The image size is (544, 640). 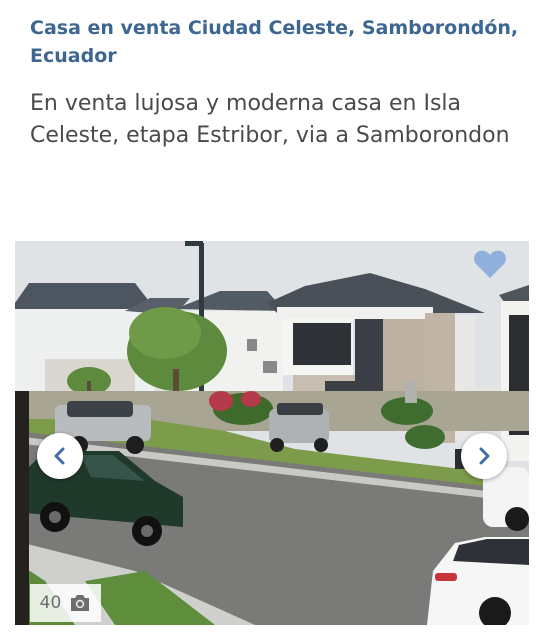 I want to click on photo-count: 40, so click(x=50, y=603).